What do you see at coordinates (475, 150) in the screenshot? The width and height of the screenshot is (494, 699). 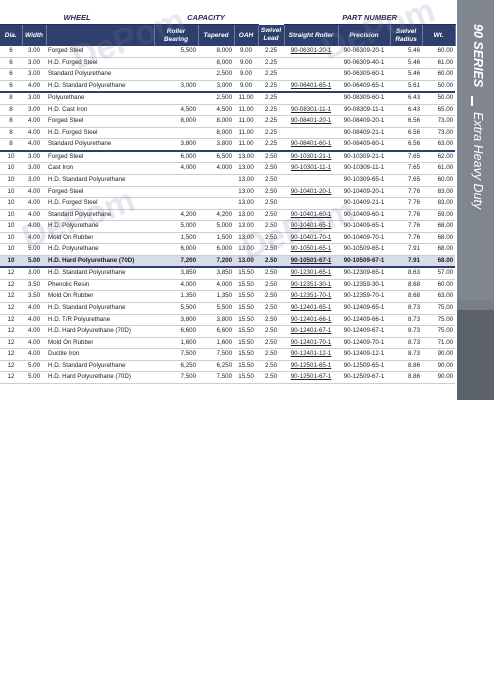 I see `series-tab: 90 SERIES Extra Heavy Duty` at bounding box center [475, 150].